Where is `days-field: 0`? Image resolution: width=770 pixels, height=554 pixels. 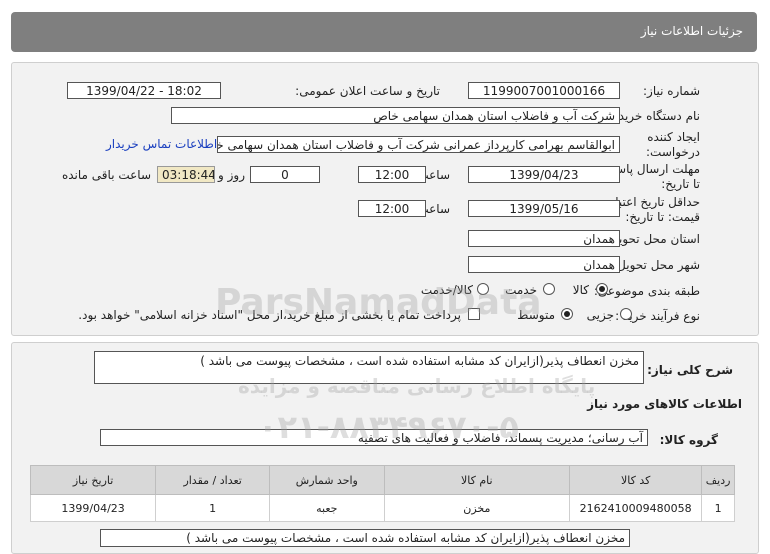
days-field: 0 is located at coordinates (285, 174).